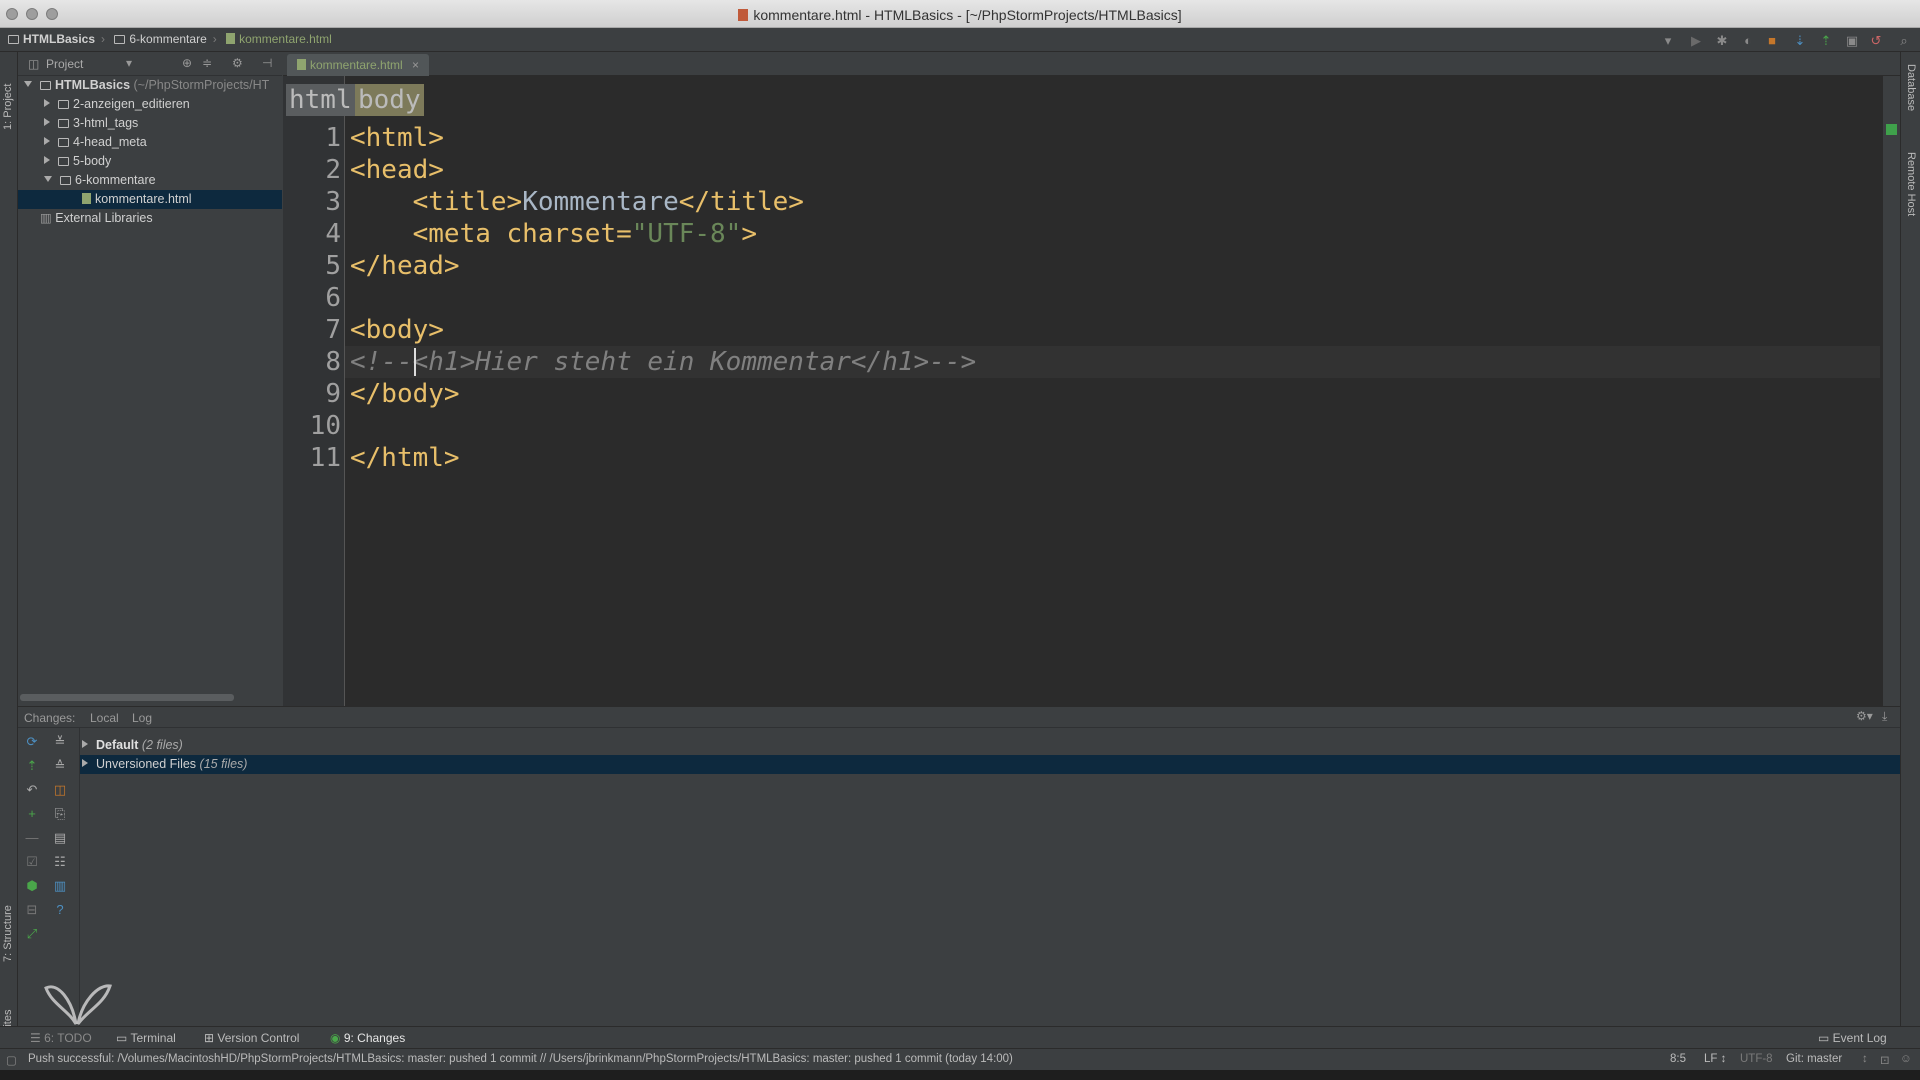 The height and width of the screenshot is (1080, 1920). What do you see at coordinates (60, 838) in the screenshot?
I see `preview-icon: ▤` at bounding box center [60, 838].